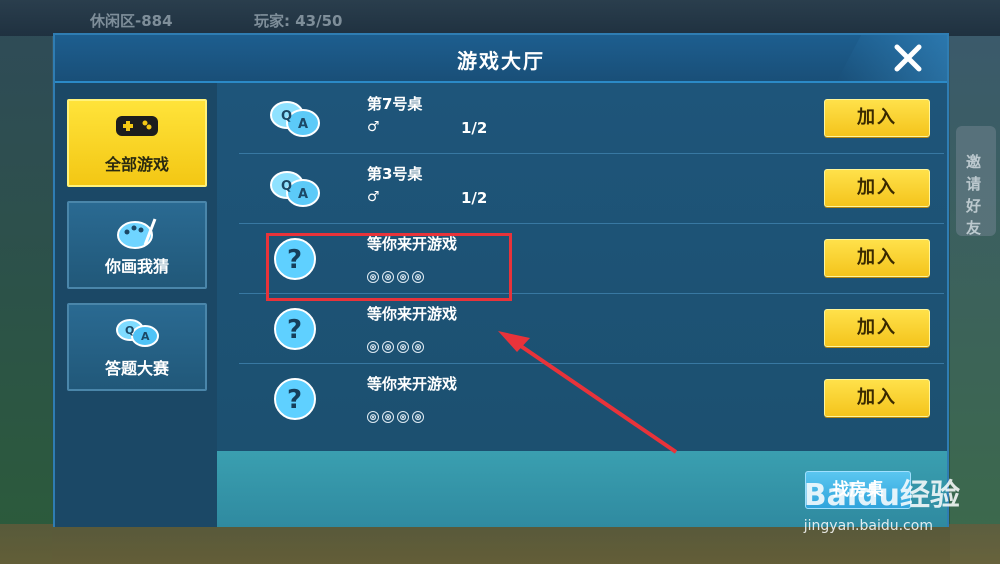  What do you see at coordinates (591, 118) in the screenshot?
I see `room-row: Q A 第7号桌 ♂ 1/2 加入` at bounding box center [591, 118].